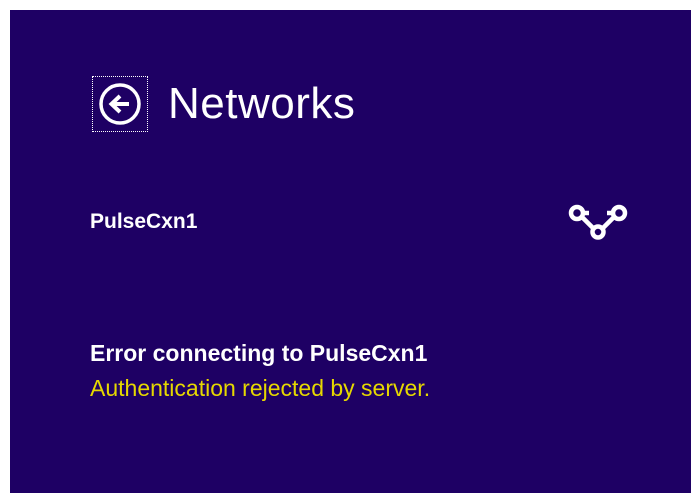  Describe the element at coordinates (144, 221) in the screenshot. I see `network-name: PulseCxn1` at that location.